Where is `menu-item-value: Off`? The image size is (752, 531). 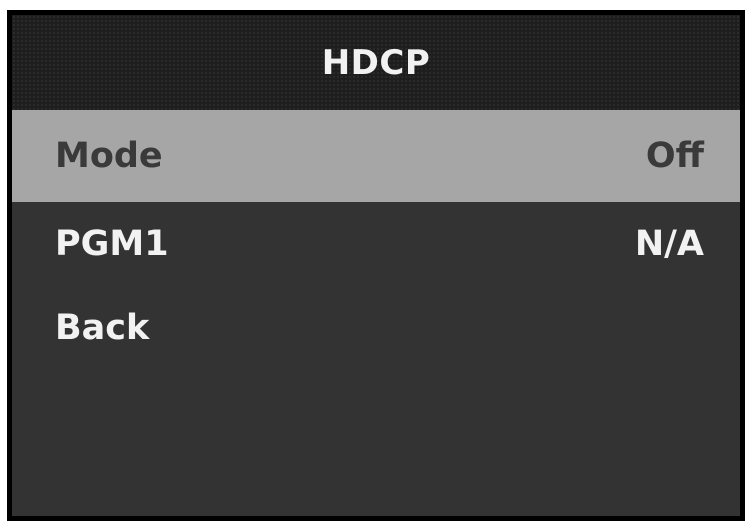 menu-item-value: Off is located at coordinates (674, 156).